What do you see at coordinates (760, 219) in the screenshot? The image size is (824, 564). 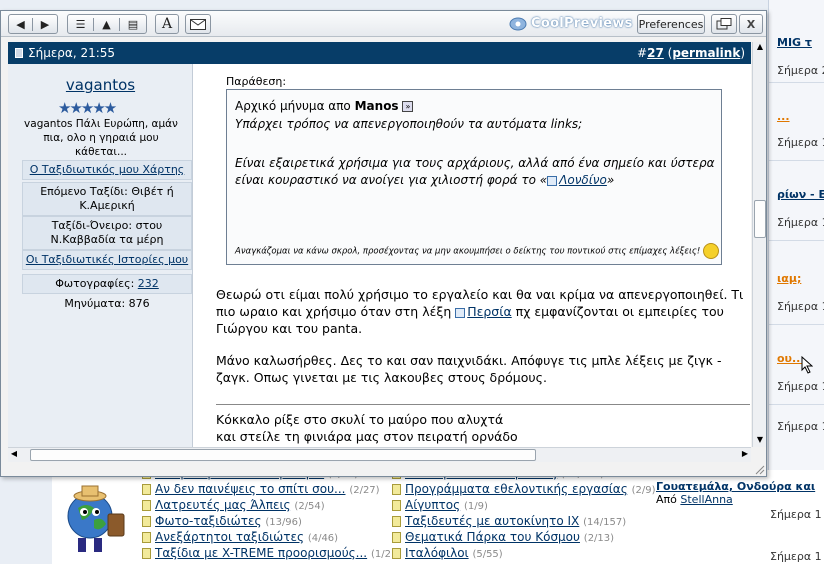 I see `vertical-scroll-thumb` at bounding box center [760, 219].